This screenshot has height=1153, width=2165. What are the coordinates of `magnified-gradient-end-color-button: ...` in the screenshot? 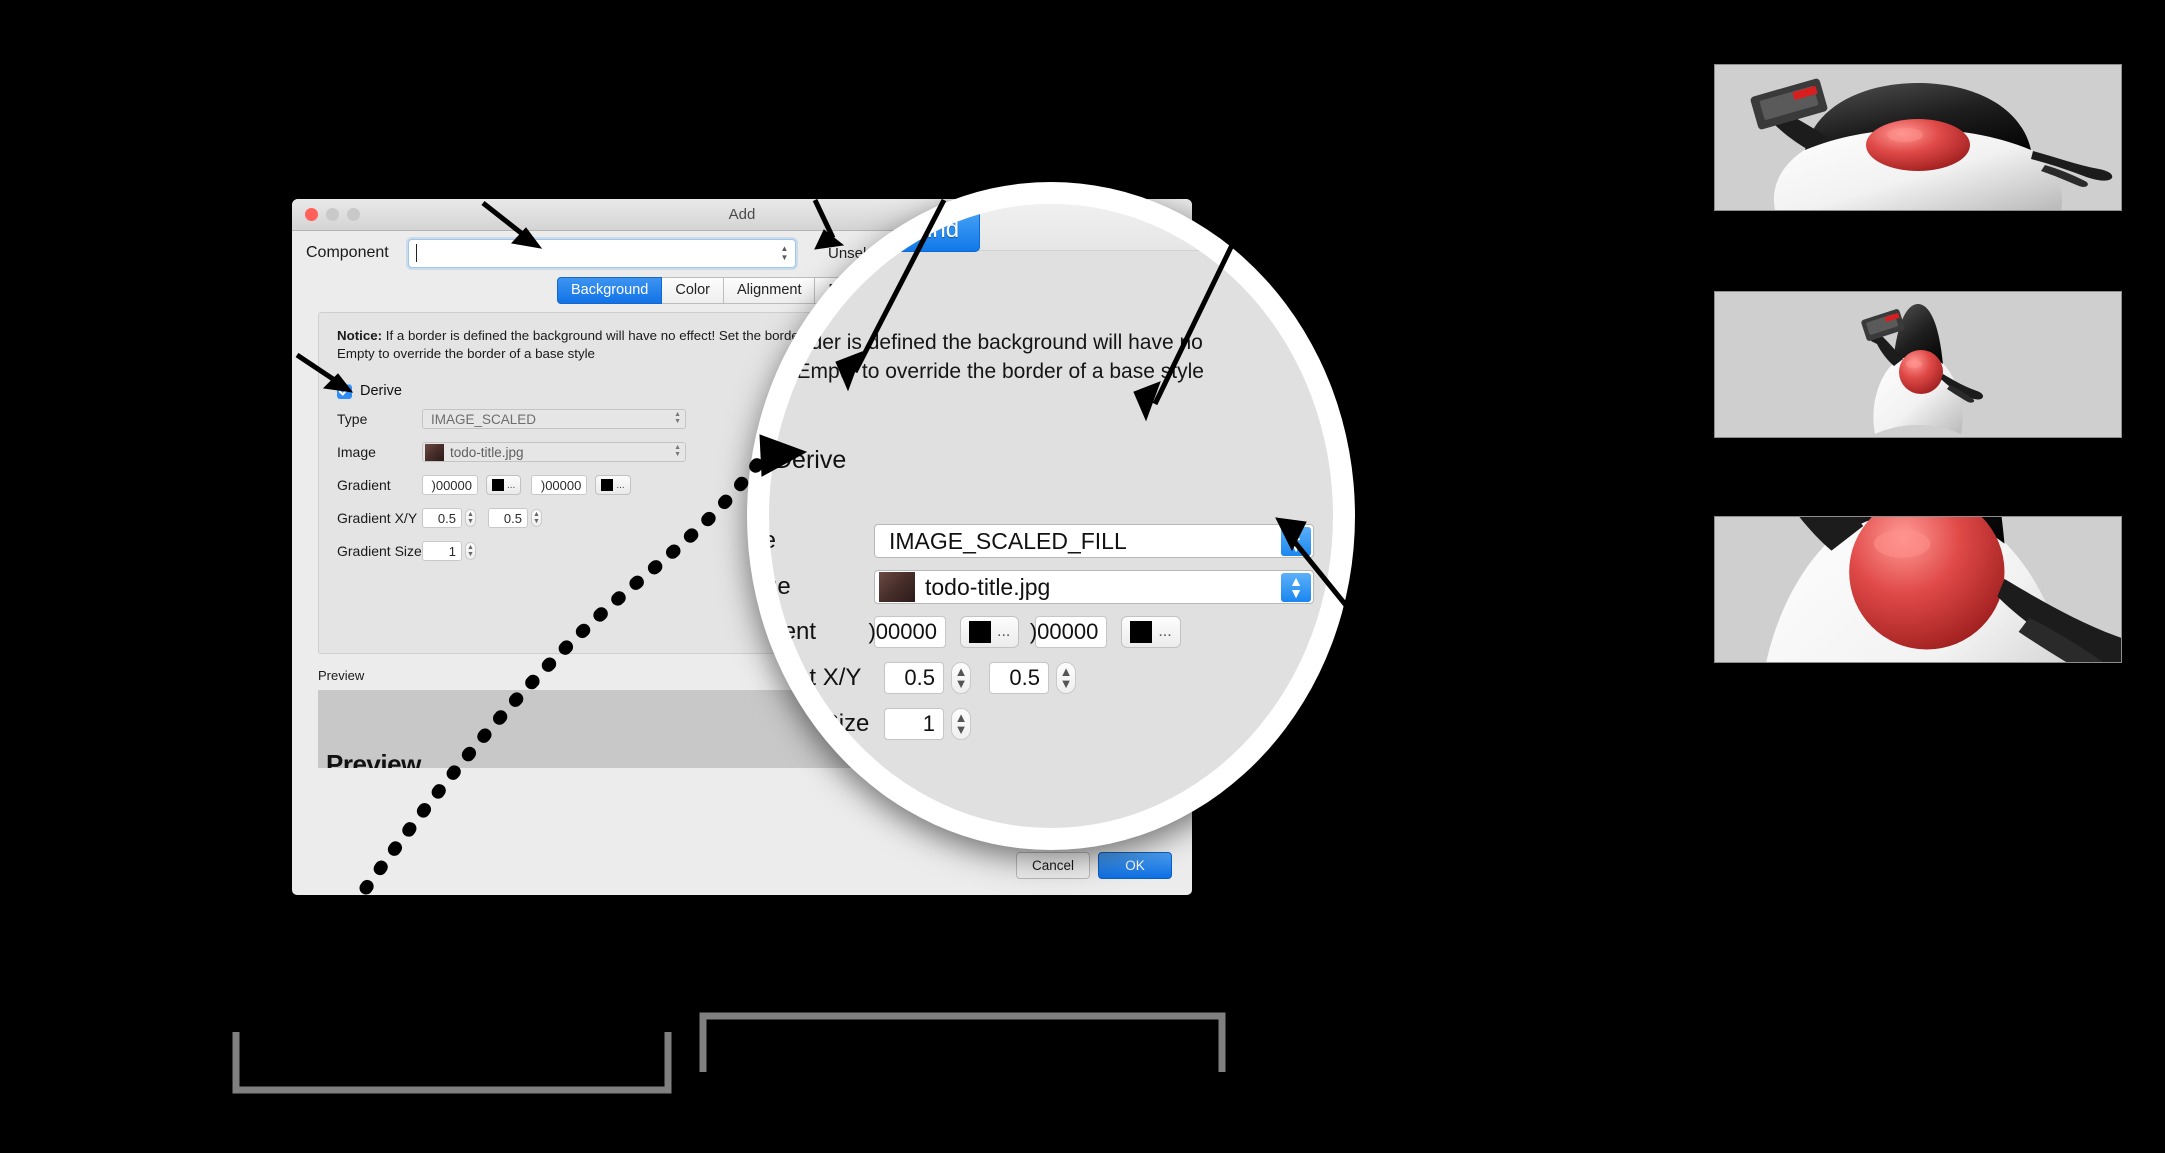 It's located at (1151, 632).